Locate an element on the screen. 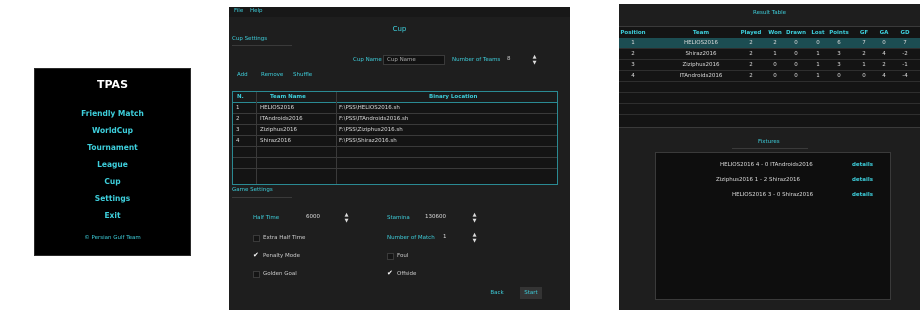 The height and width of the screenshot is (310, 920). table-row: 3 Ziziphus2016 F:\PSS\Ziziphus2016.sh is located at coordinates (395, 130).